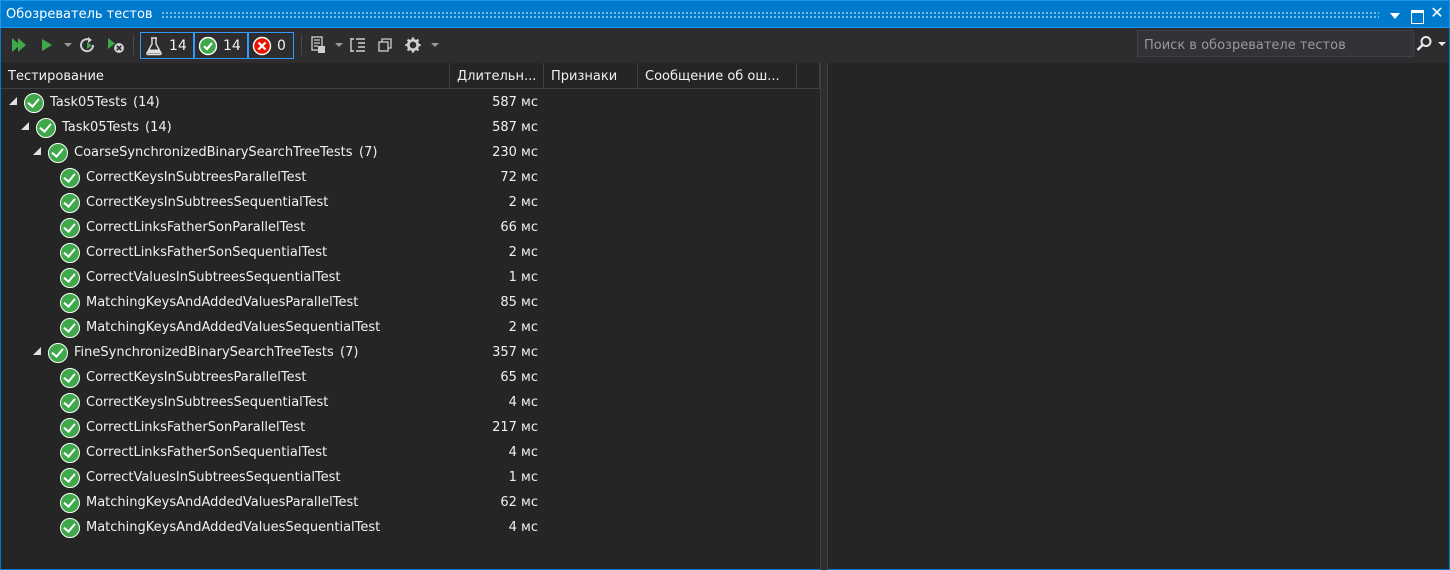 The width and height of the screenshot is (1450, 570). I want to click on test-duration: 1 мс, so click(523, 277).